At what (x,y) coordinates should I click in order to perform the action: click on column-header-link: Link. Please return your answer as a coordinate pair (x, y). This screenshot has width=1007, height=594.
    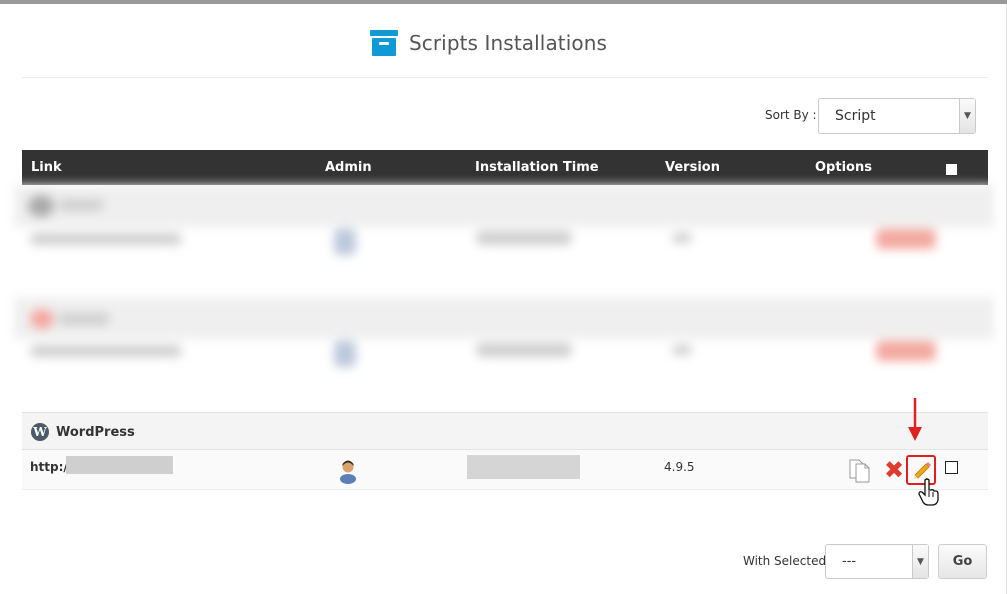
    Looking at the image, I should click on (46, 167).